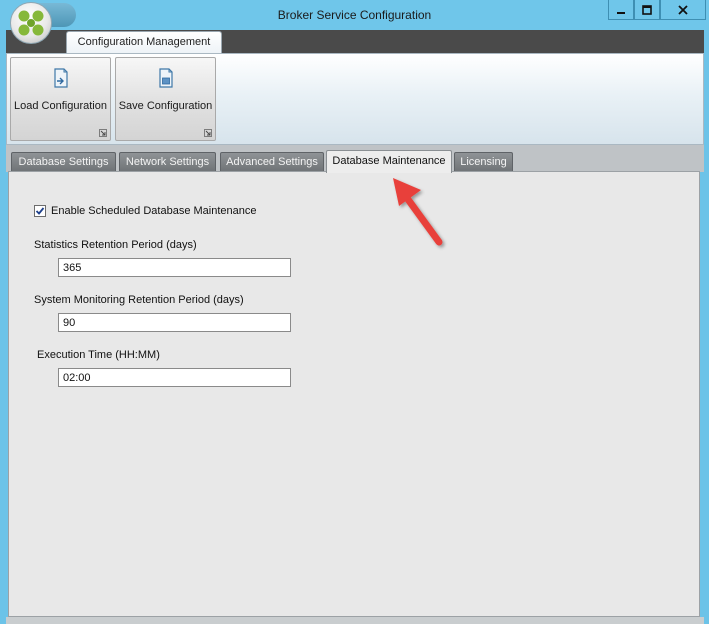 The height and width of the screenshot is (624, 709). Describe the element at coordinates (63, 161) in the screenshot. I see `tab-database-settings: Database Settings` at that location.